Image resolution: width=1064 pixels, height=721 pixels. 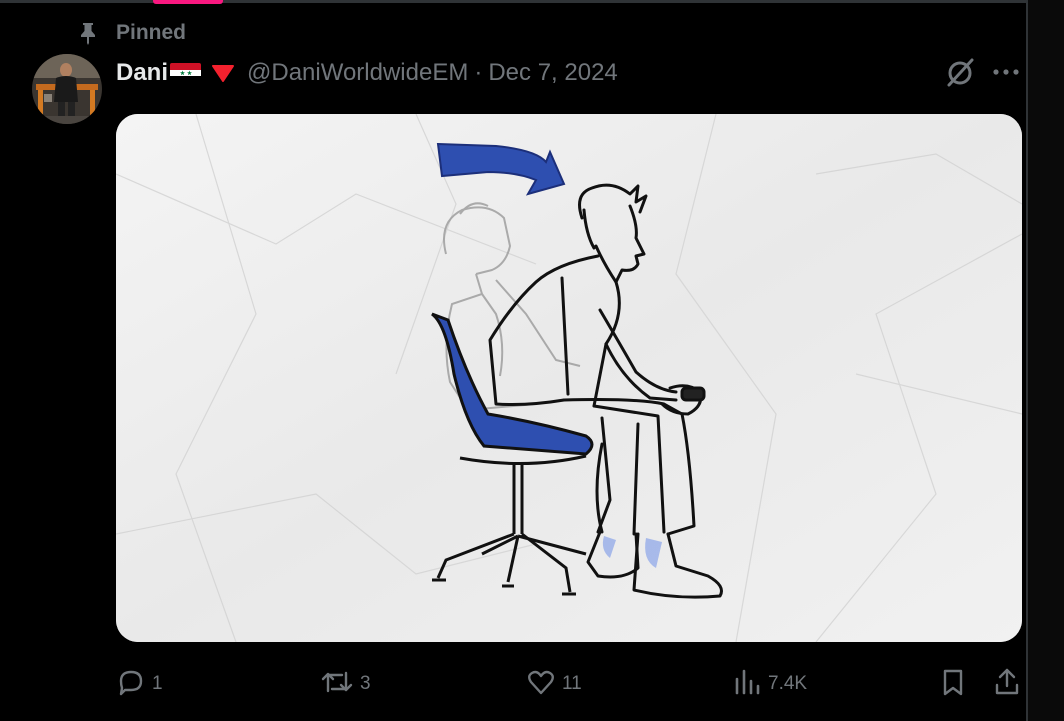 What do you see at coordinates (572, 683) in the screenshot?
I see `like-count: 11` at bounding box center [572, 683].